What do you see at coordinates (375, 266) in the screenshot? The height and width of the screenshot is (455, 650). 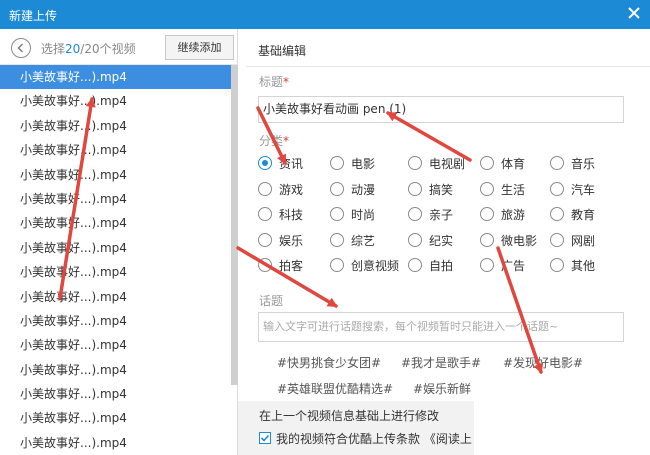 I see `category-option-label: 创意视频` at bounding box center [375, 266].